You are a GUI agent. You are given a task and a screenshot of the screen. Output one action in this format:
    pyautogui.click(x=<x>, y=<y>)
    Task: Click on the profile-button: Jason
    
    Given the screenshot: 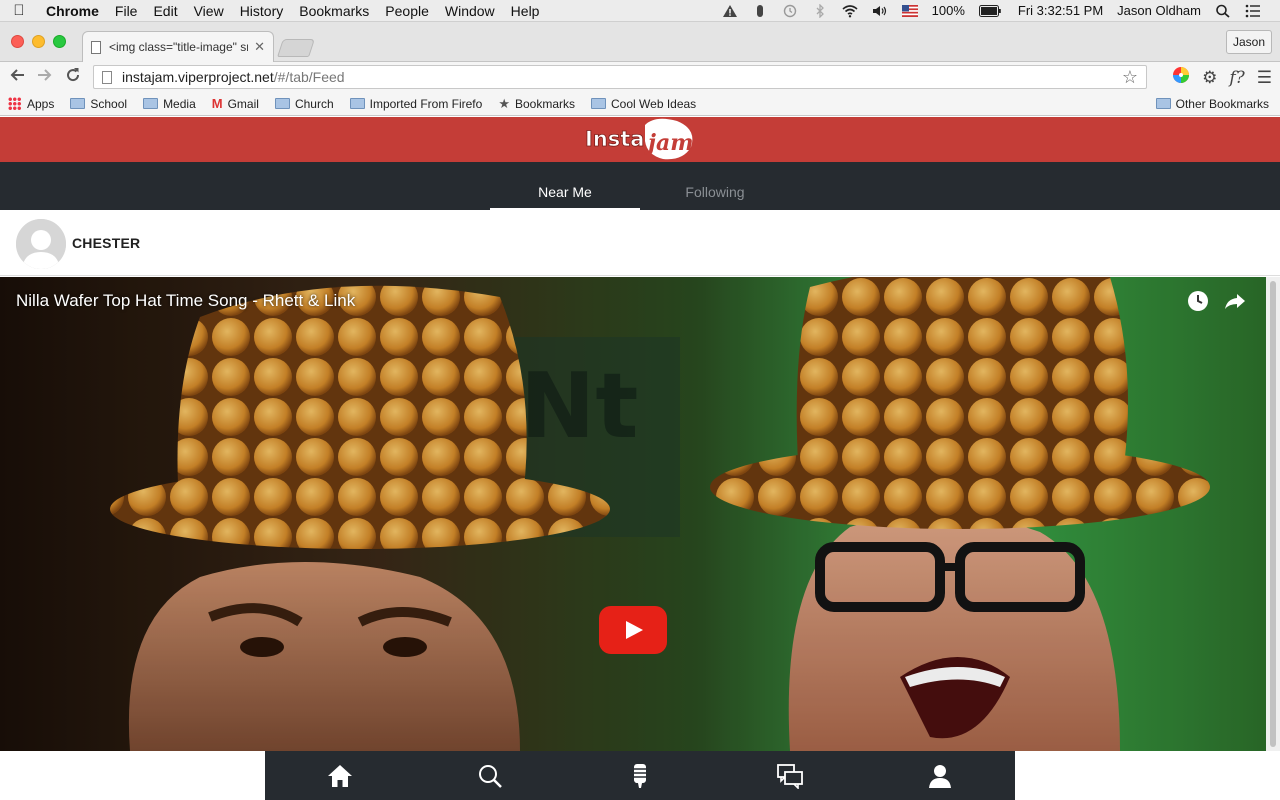 What is the action you would take?
    pyautogui.click(x=1249, y=42)
    